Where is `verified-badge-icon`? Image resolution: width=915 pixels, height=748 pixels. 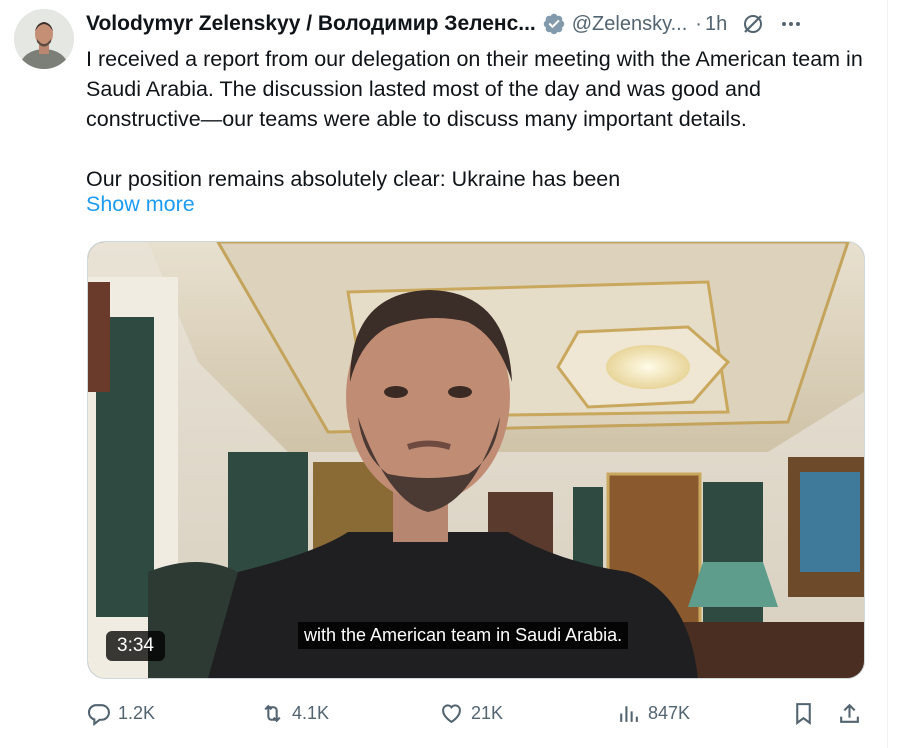
verified-badge-icon is located at coordinates (554, 24).